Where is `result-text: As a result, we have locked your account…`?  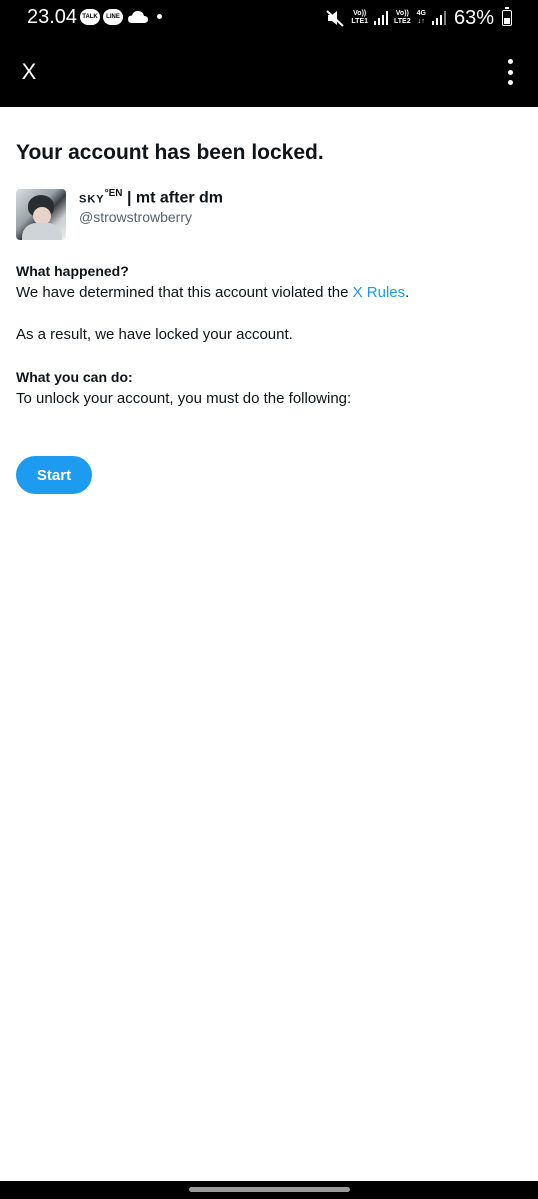 result-text: As a result, we have locked your account… is located at coordinates (154, 334).